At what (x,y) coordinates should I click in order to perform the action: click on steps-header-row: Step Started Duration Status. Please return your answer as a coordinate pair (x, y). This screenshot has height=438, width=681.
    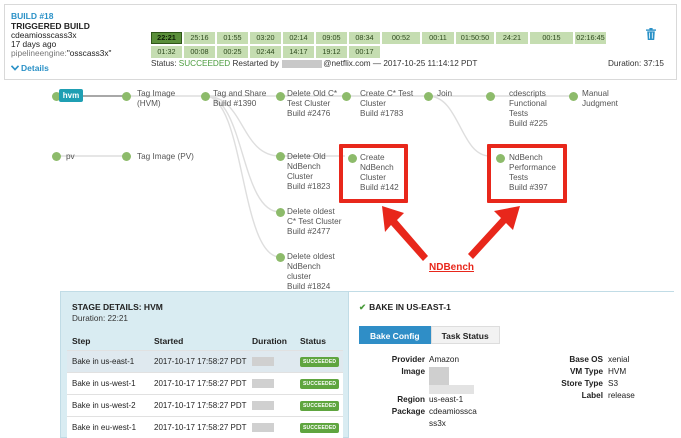
    Looking at the image, I should click on (205, 341).